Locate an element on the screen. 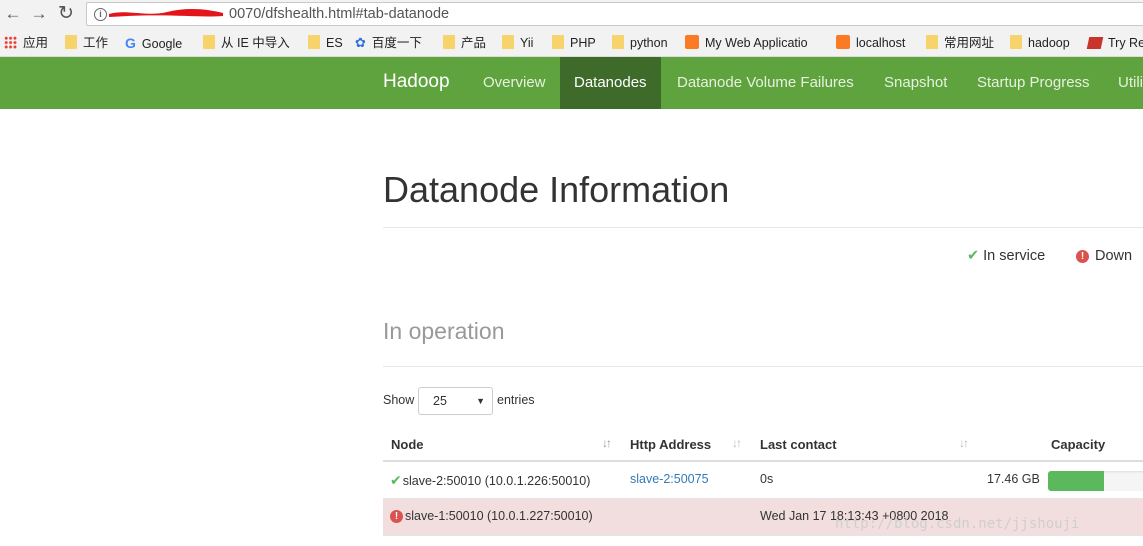 This screenshot has height=546, width=1143. bookmark-es: ES is located at coordinates (325, 43).